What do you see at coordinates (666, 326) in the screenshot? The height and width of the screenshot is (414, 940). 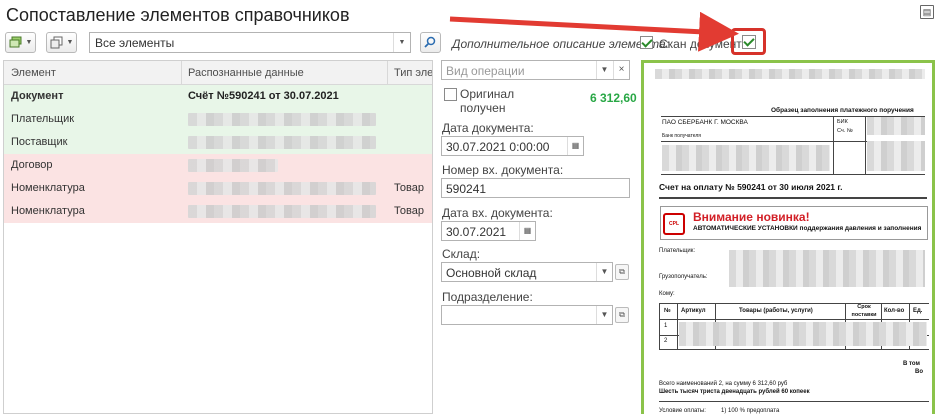 I see `row-number: 1` at bounding box center [666, 326].